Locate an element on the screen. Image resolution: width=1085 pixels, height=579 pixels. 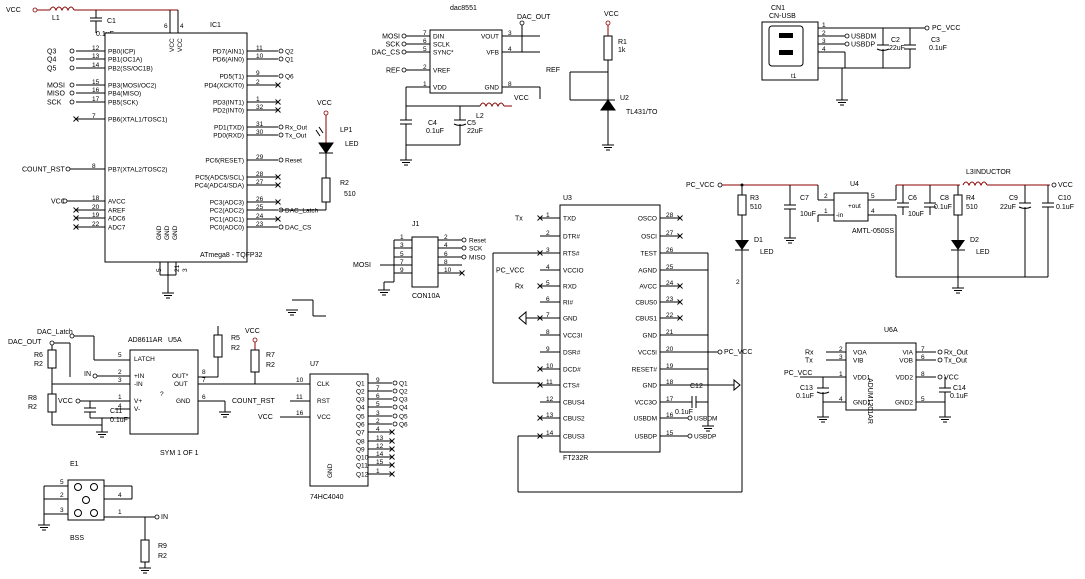
e1-jumper: E1 BSS 5 2 3 4 1 R9 R2 IN is located at coordinates (102, 517).